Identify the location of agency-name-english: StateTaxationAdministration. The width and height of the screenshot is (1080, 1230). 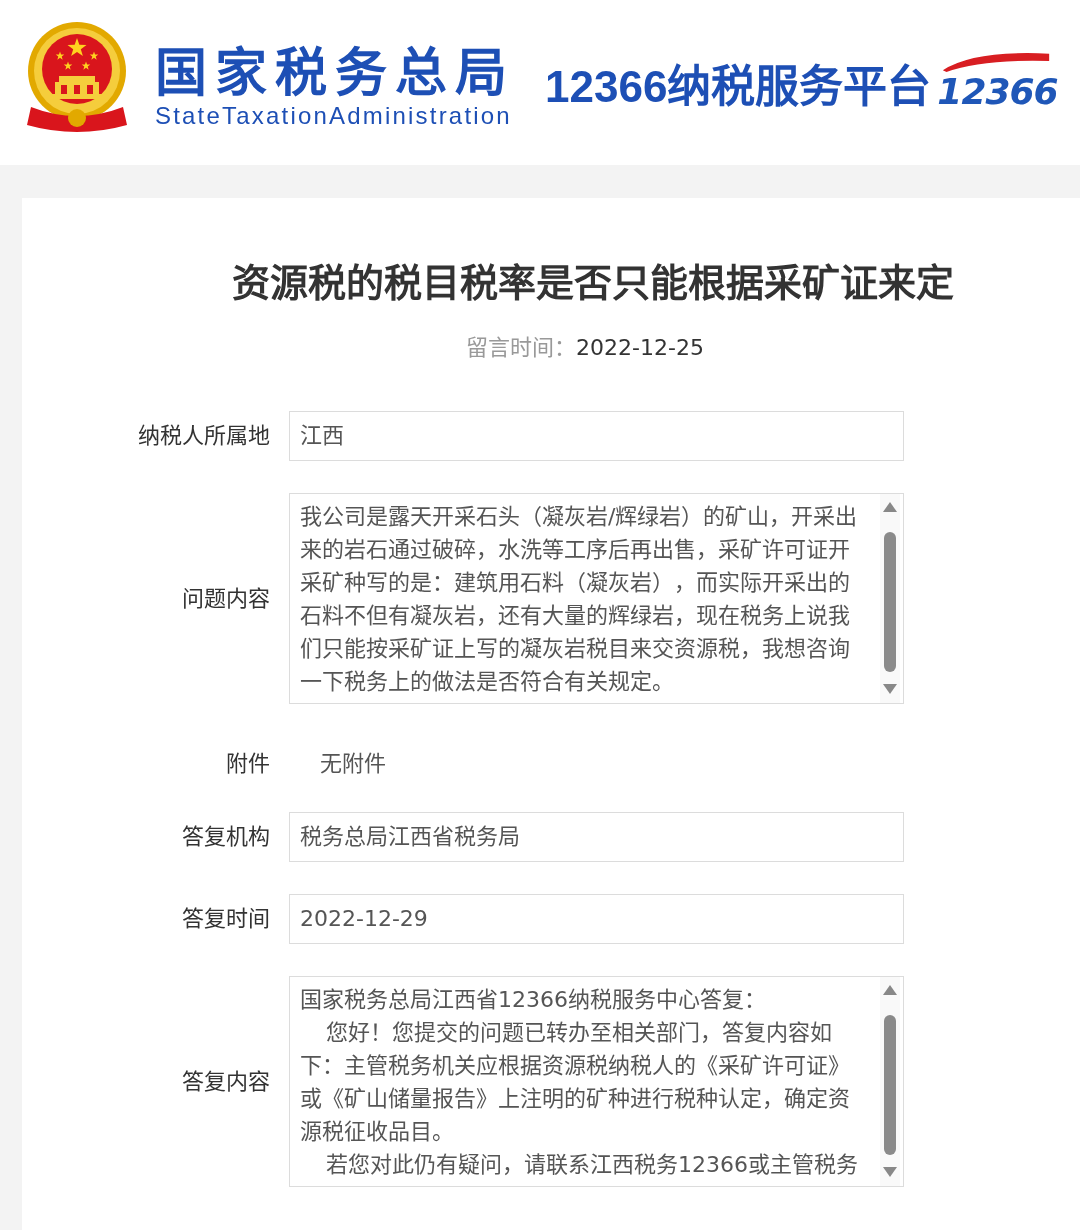
(334, 115).